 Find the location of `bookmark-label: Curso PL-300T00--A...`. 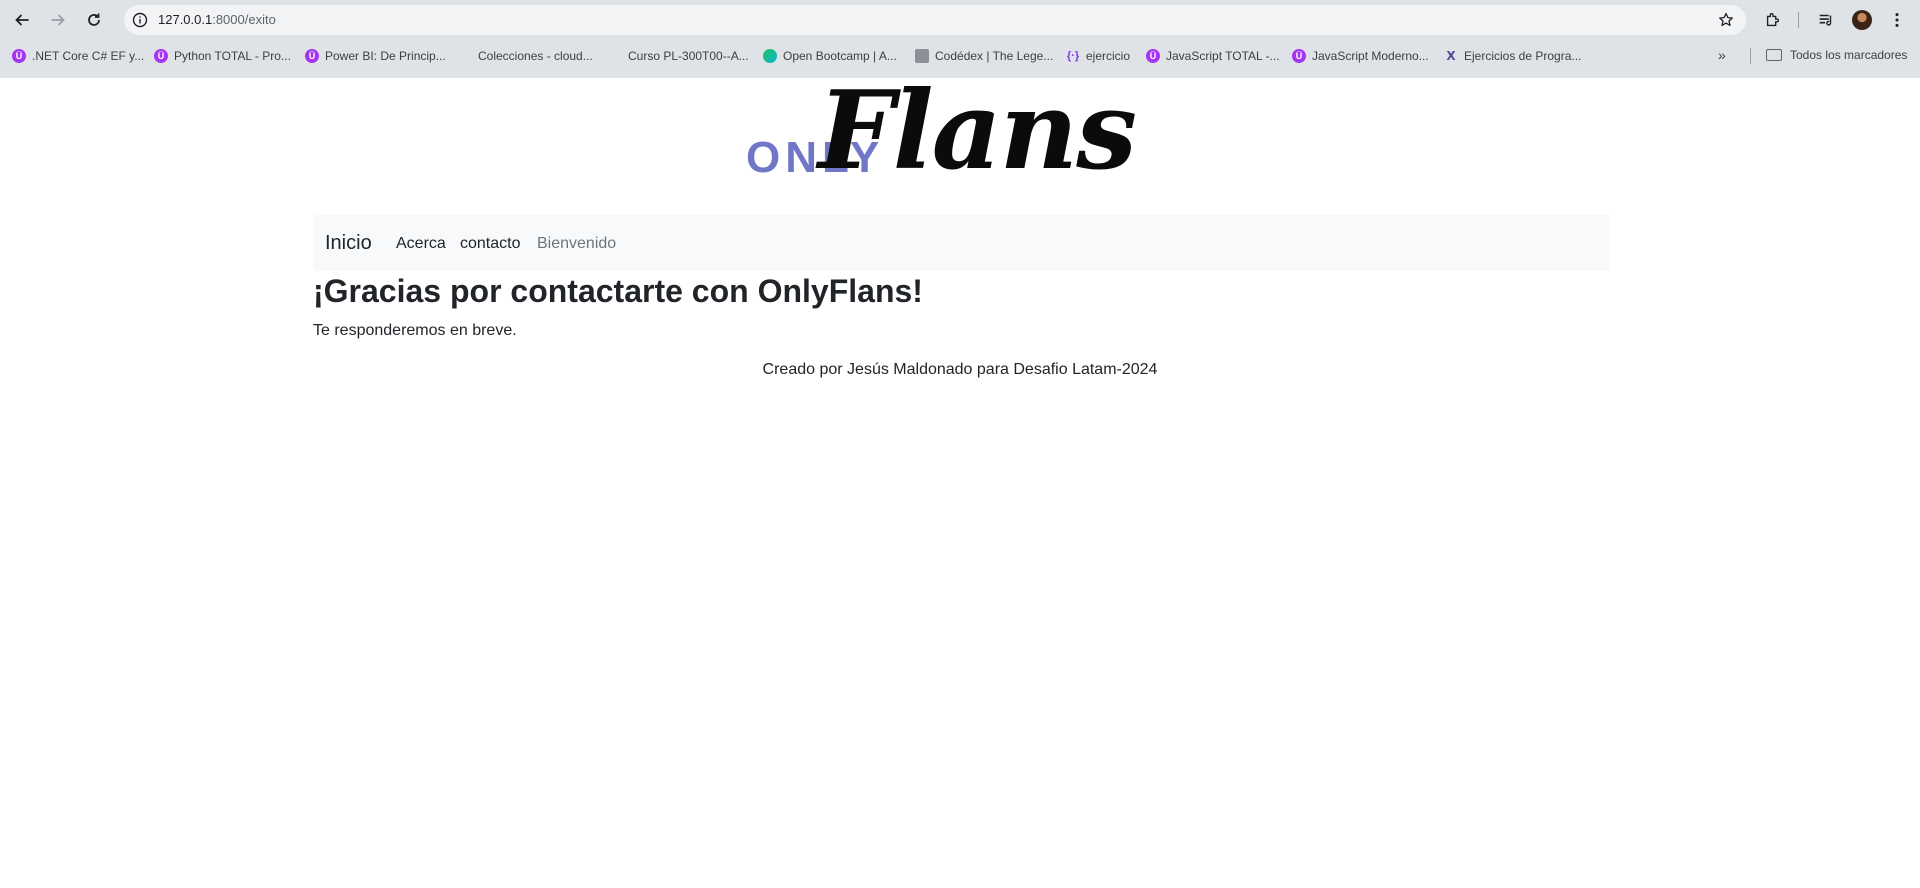

bookmark-label: Curso PL-300T00--A... is located at coordinates (688, 56).